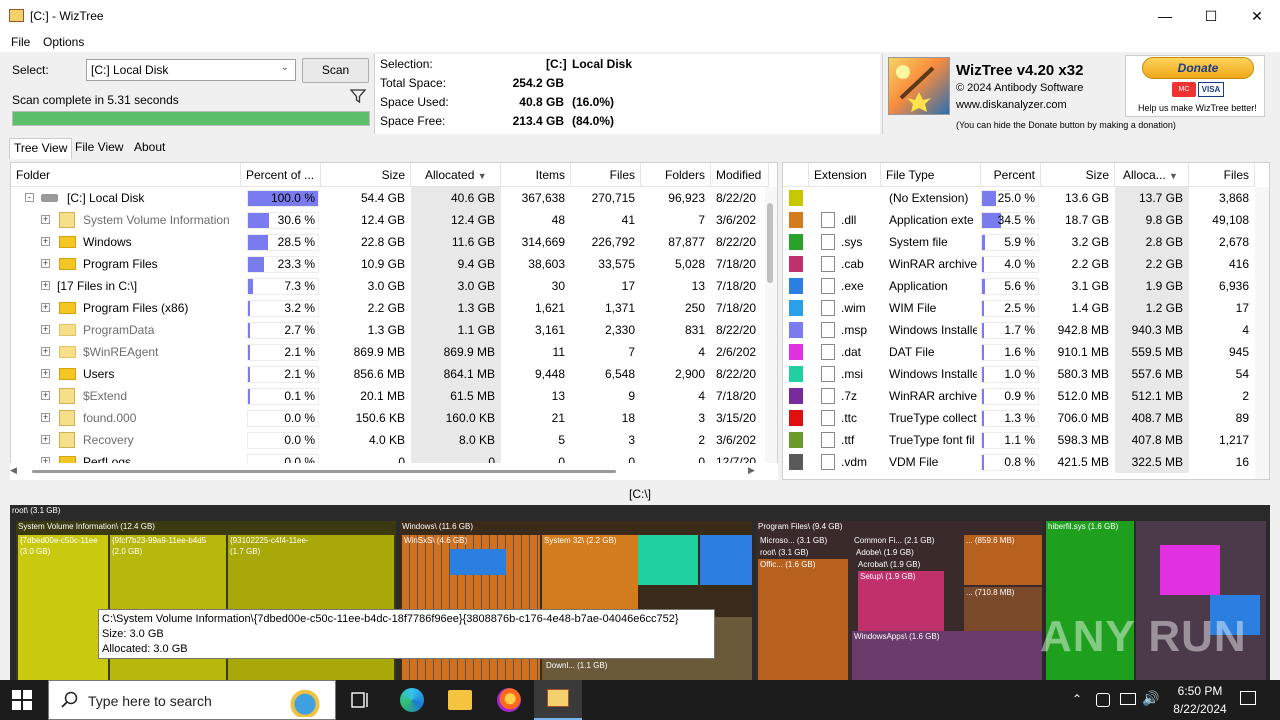  I want to click on taskbar-search: Type here to search, so click(192, 700).